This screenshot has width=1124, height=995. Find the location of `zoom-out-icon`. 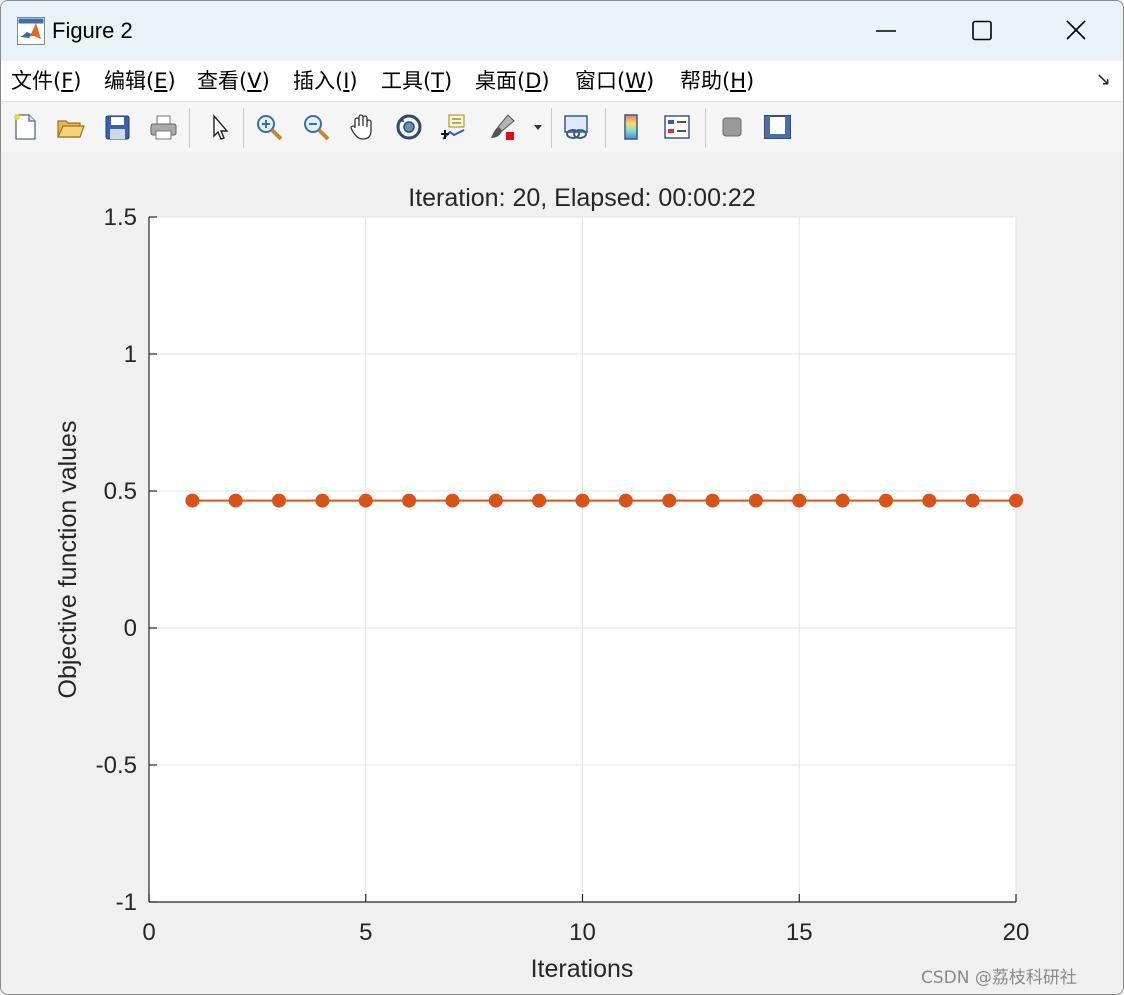

zoom-out-icon is located at coordinates (317, 128).